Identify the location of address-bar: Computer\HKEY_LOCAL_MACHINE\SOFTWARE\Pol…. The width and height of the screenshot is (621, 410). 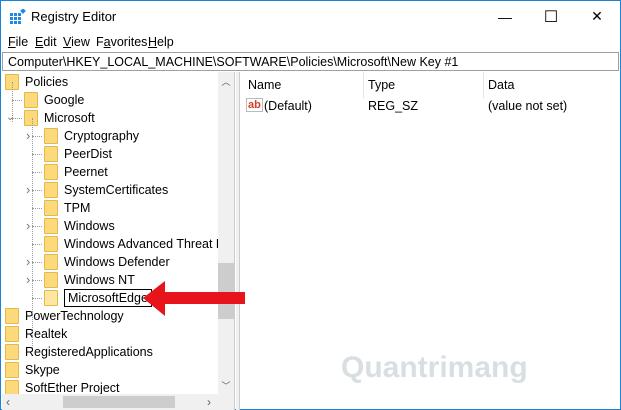
(310, 61).